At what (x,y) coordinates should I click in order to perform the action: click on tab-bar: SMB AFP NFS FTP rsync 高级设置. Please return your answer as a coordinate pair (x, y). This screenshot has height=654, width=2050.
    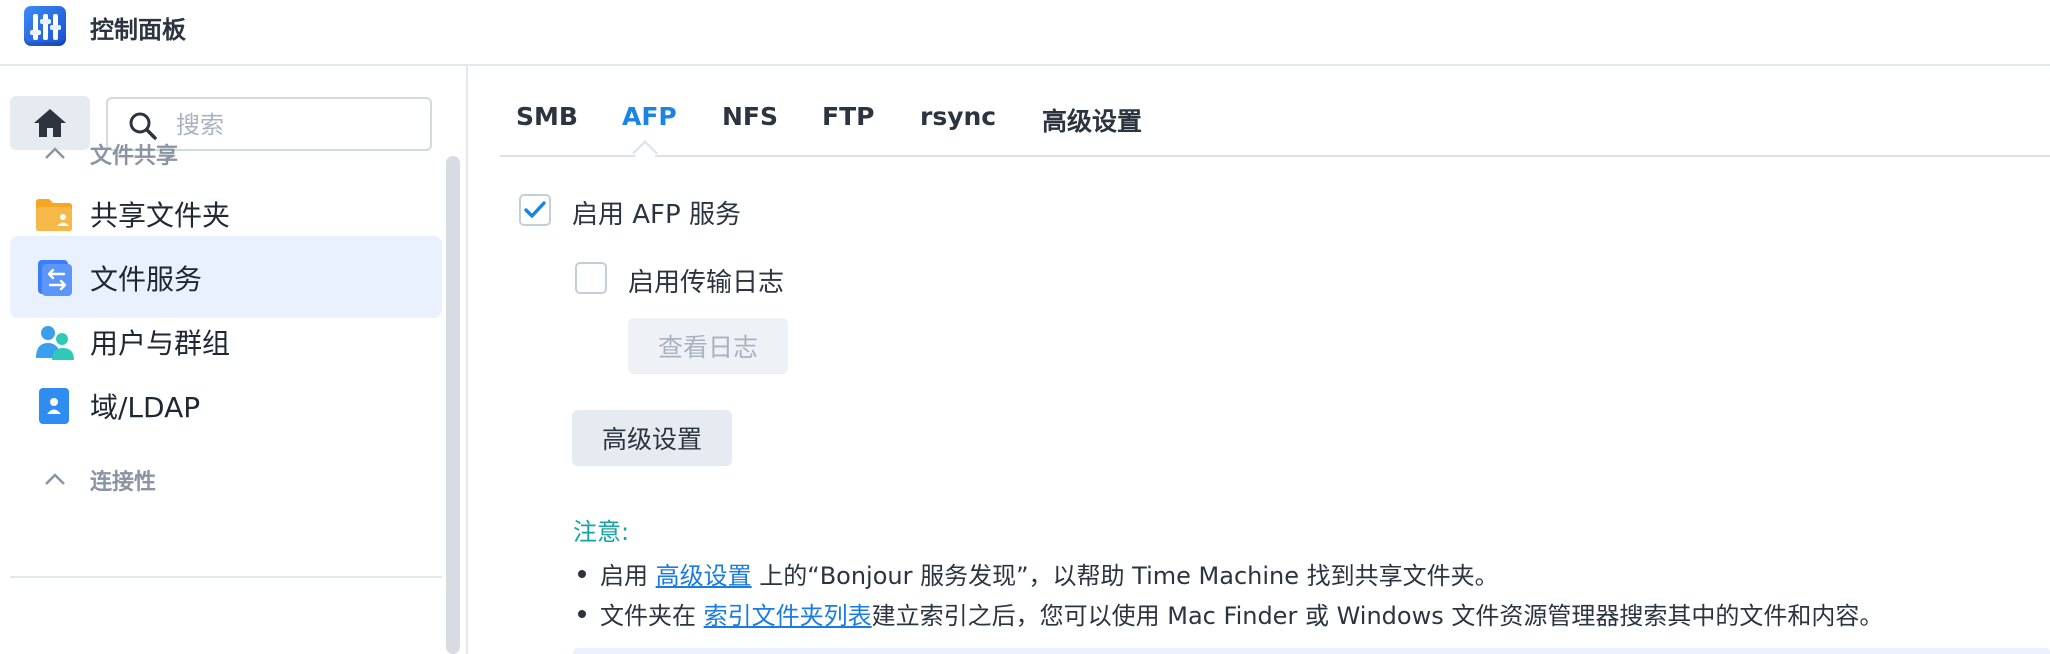
    Looking at the image, I should click on (1275, 111).